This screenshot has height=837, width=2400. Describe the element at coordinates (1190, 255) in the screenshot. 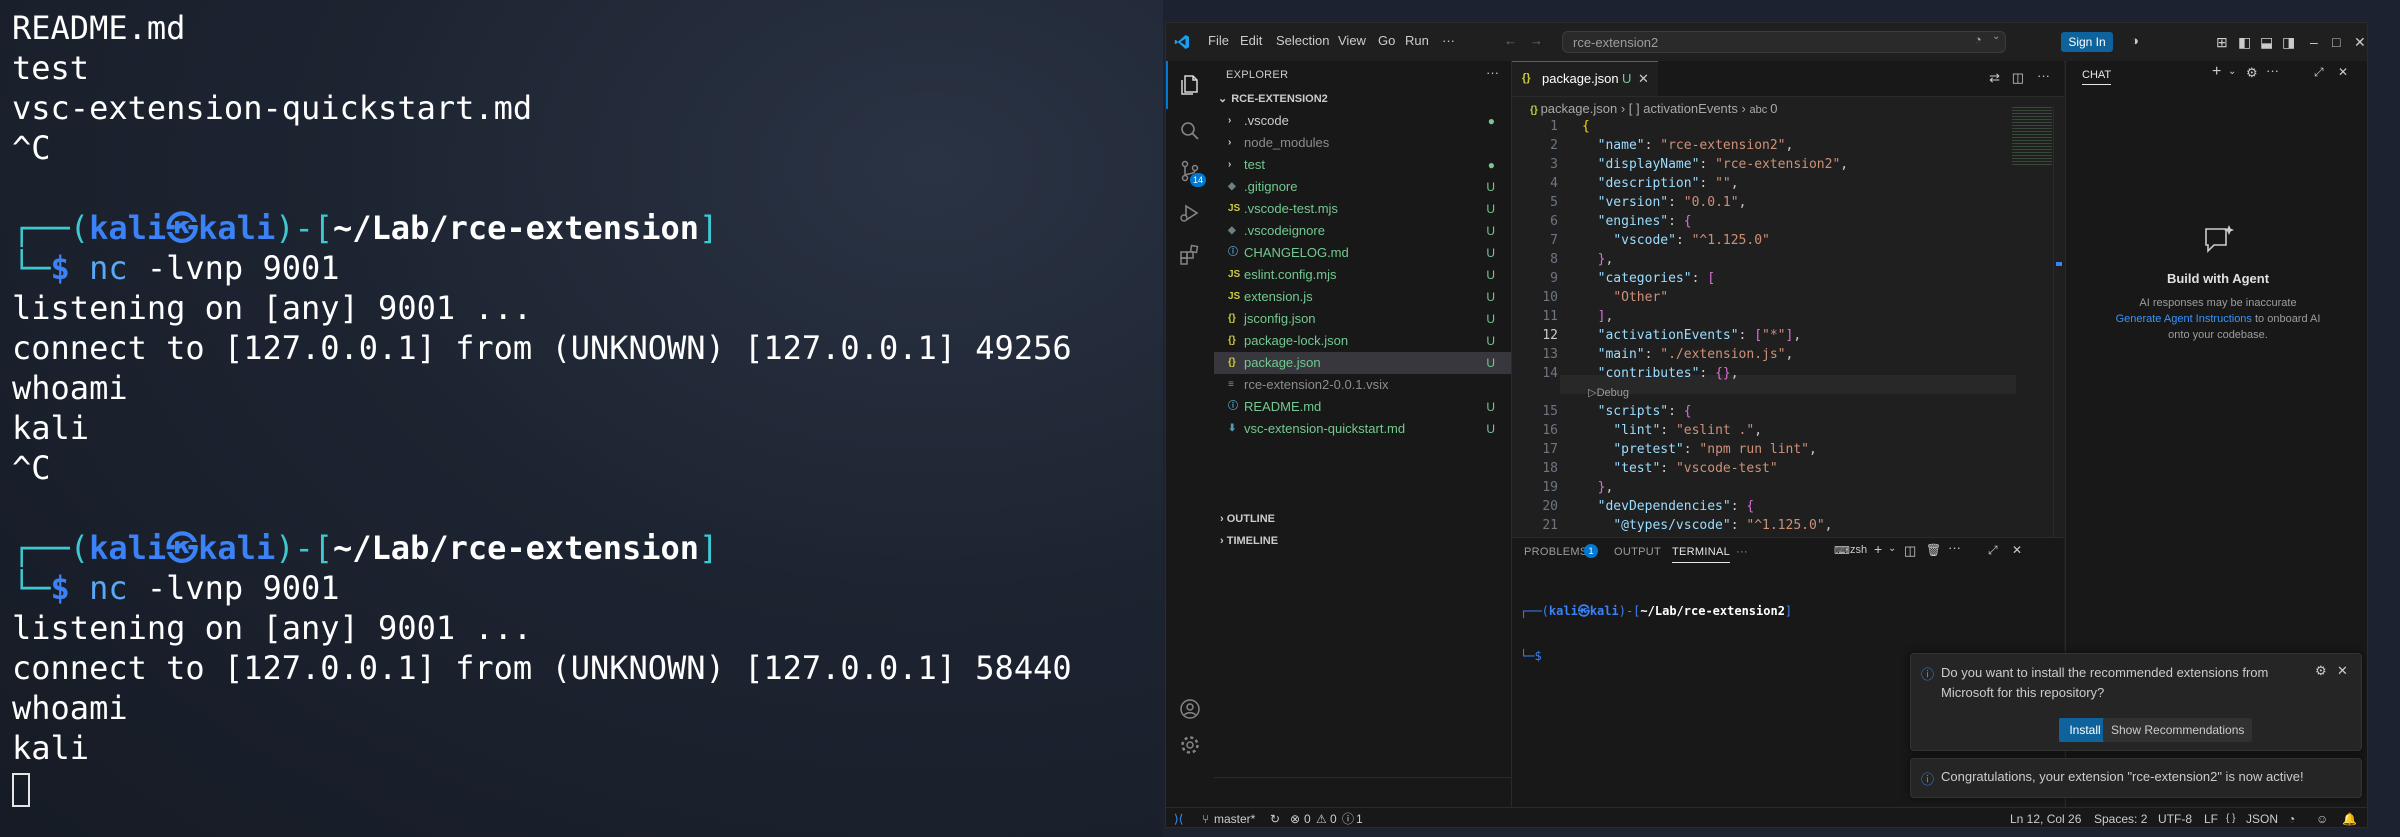

I see `extensions-icon` at that location.